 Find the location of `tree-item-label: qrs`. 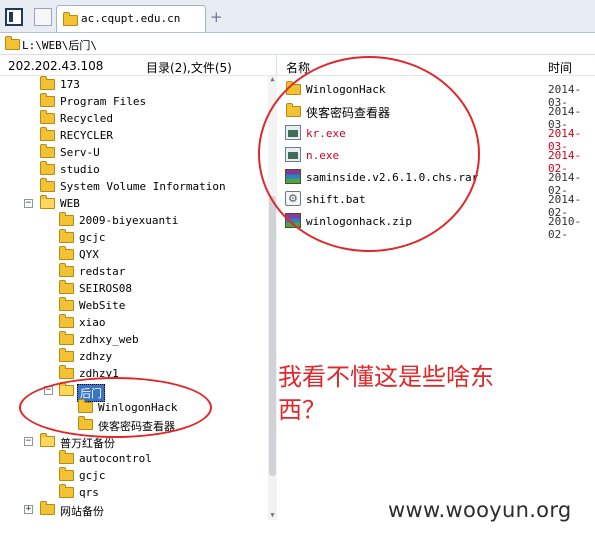

tree-item-label: qrs is located at coordinates (89, 492).